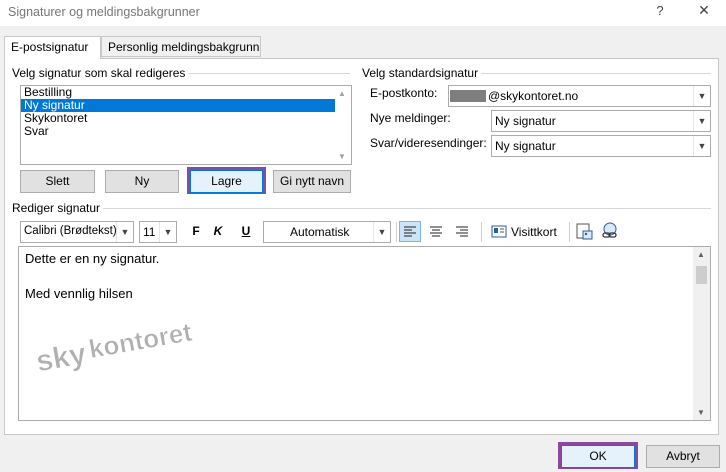 The image size is (726, 472). I want to click on svg-text: sky, so click(61, 356).